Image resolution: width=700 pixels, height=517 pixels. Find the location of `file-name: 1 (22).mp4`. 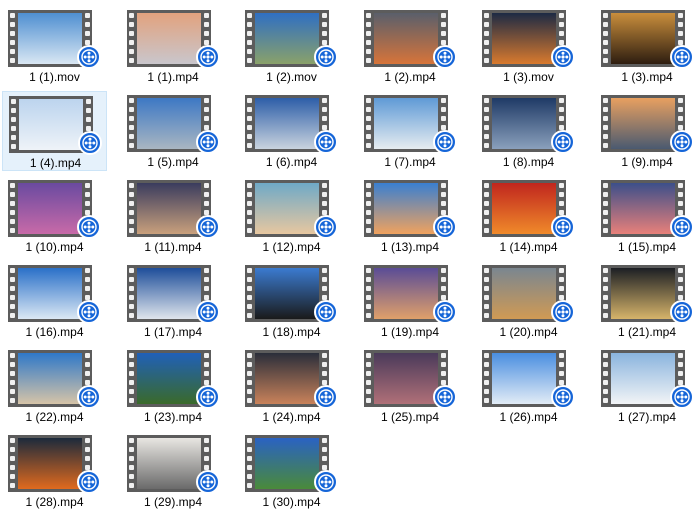

file-name: 1 (22).mp4 is located at coordinates (54, 417).